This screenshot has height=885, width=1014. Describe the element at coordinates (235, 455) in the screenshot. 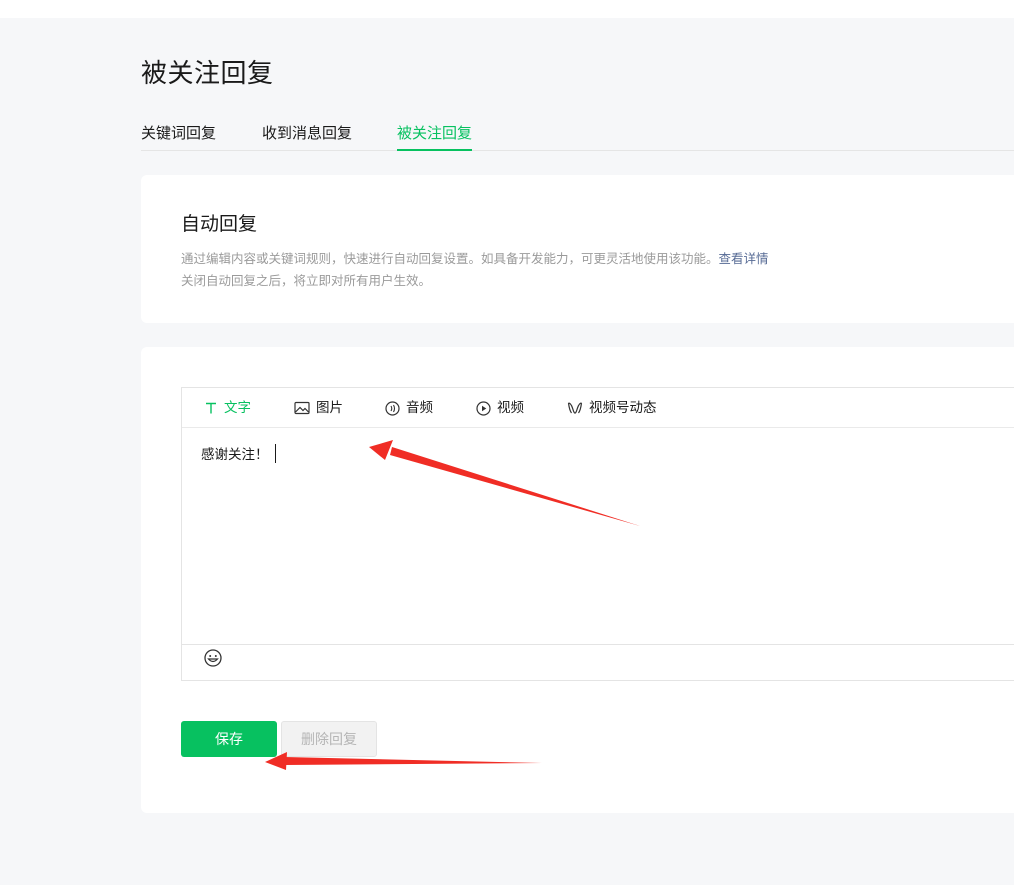

I see `reply-text: 感谢关注！` at that location.